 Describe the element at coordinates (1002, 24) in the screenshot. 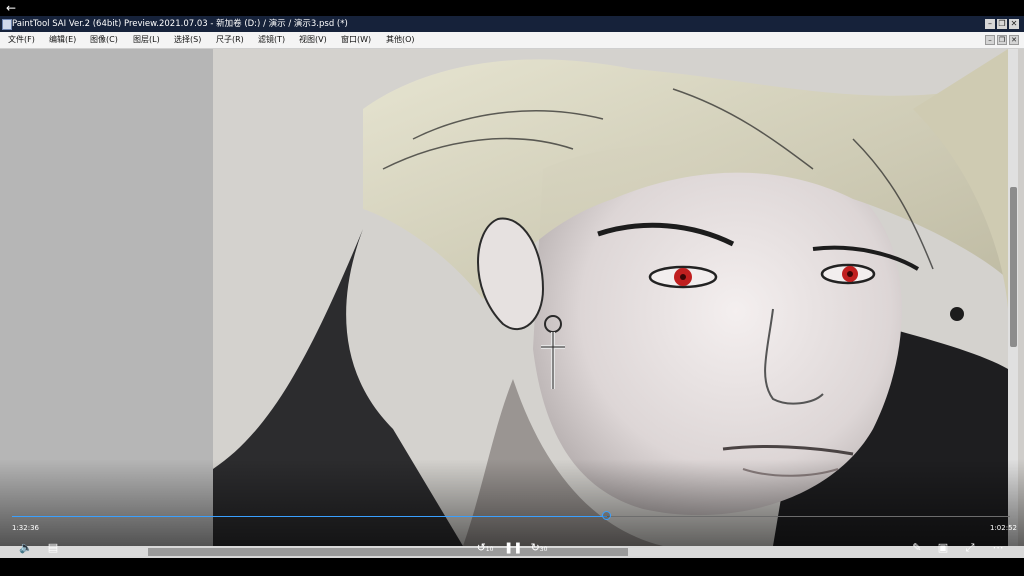

I see `restore-icon: ❐` at that location.